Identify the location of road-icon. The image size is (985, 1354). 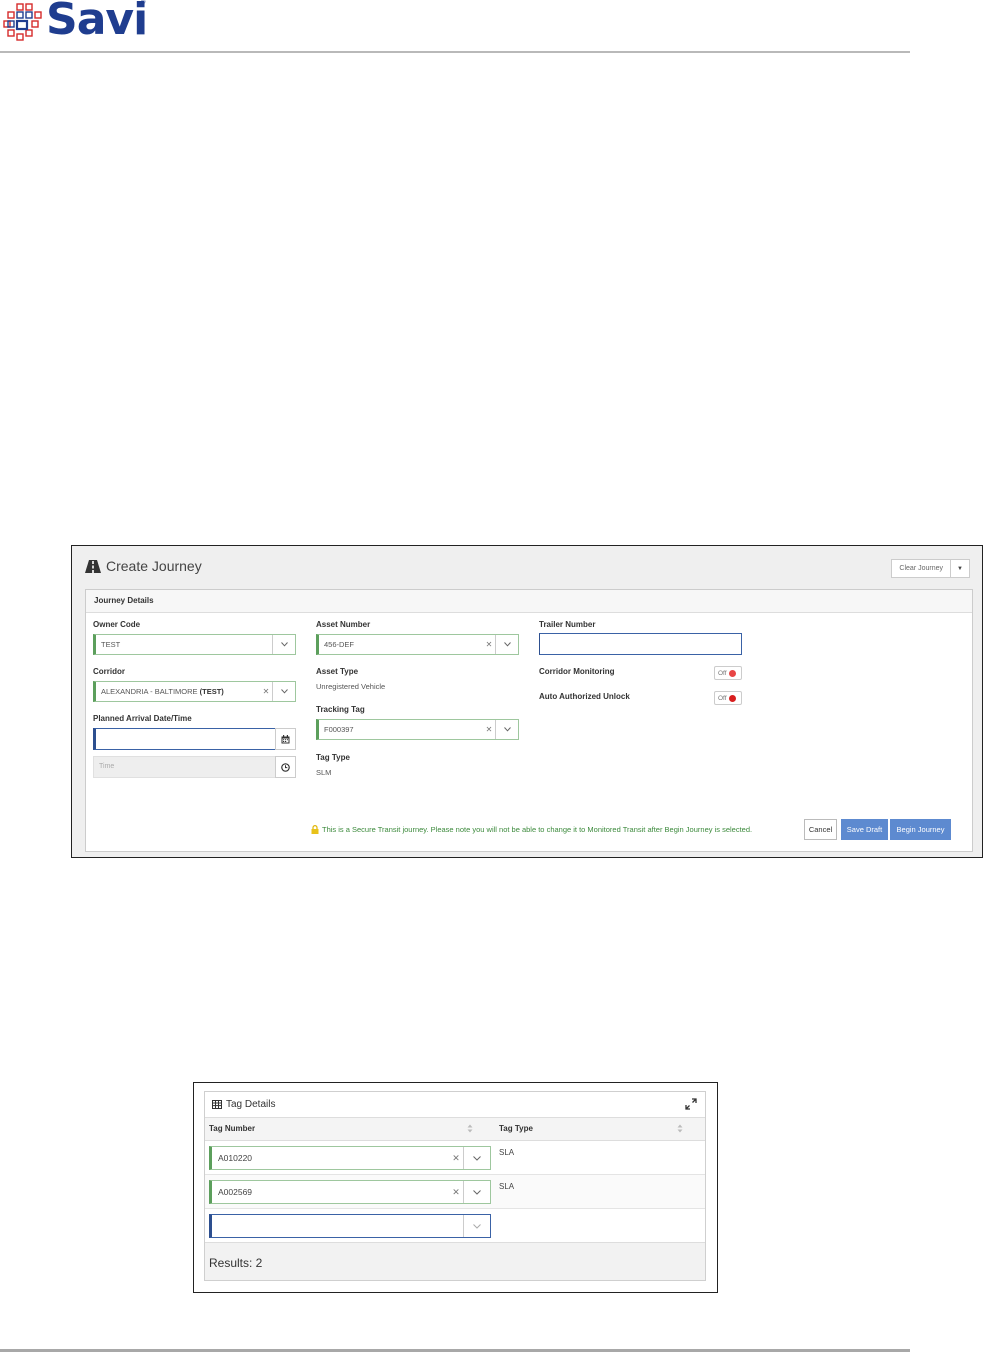
(93, 566).